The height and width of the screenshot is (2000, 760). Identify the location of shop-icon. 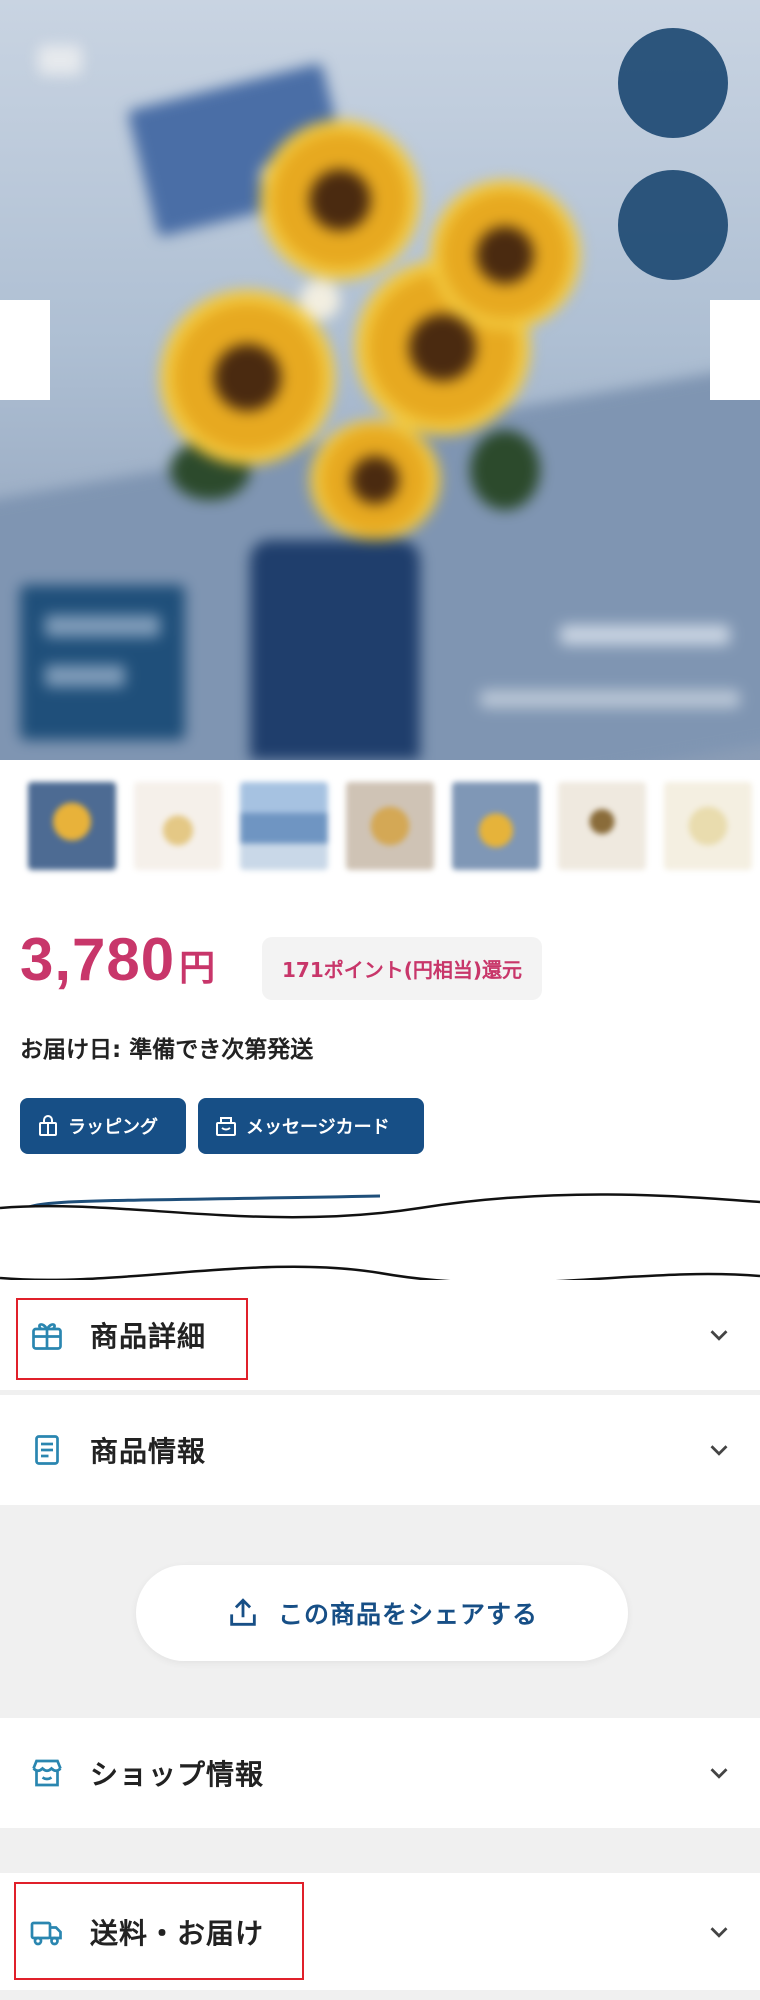
(47, 1773).